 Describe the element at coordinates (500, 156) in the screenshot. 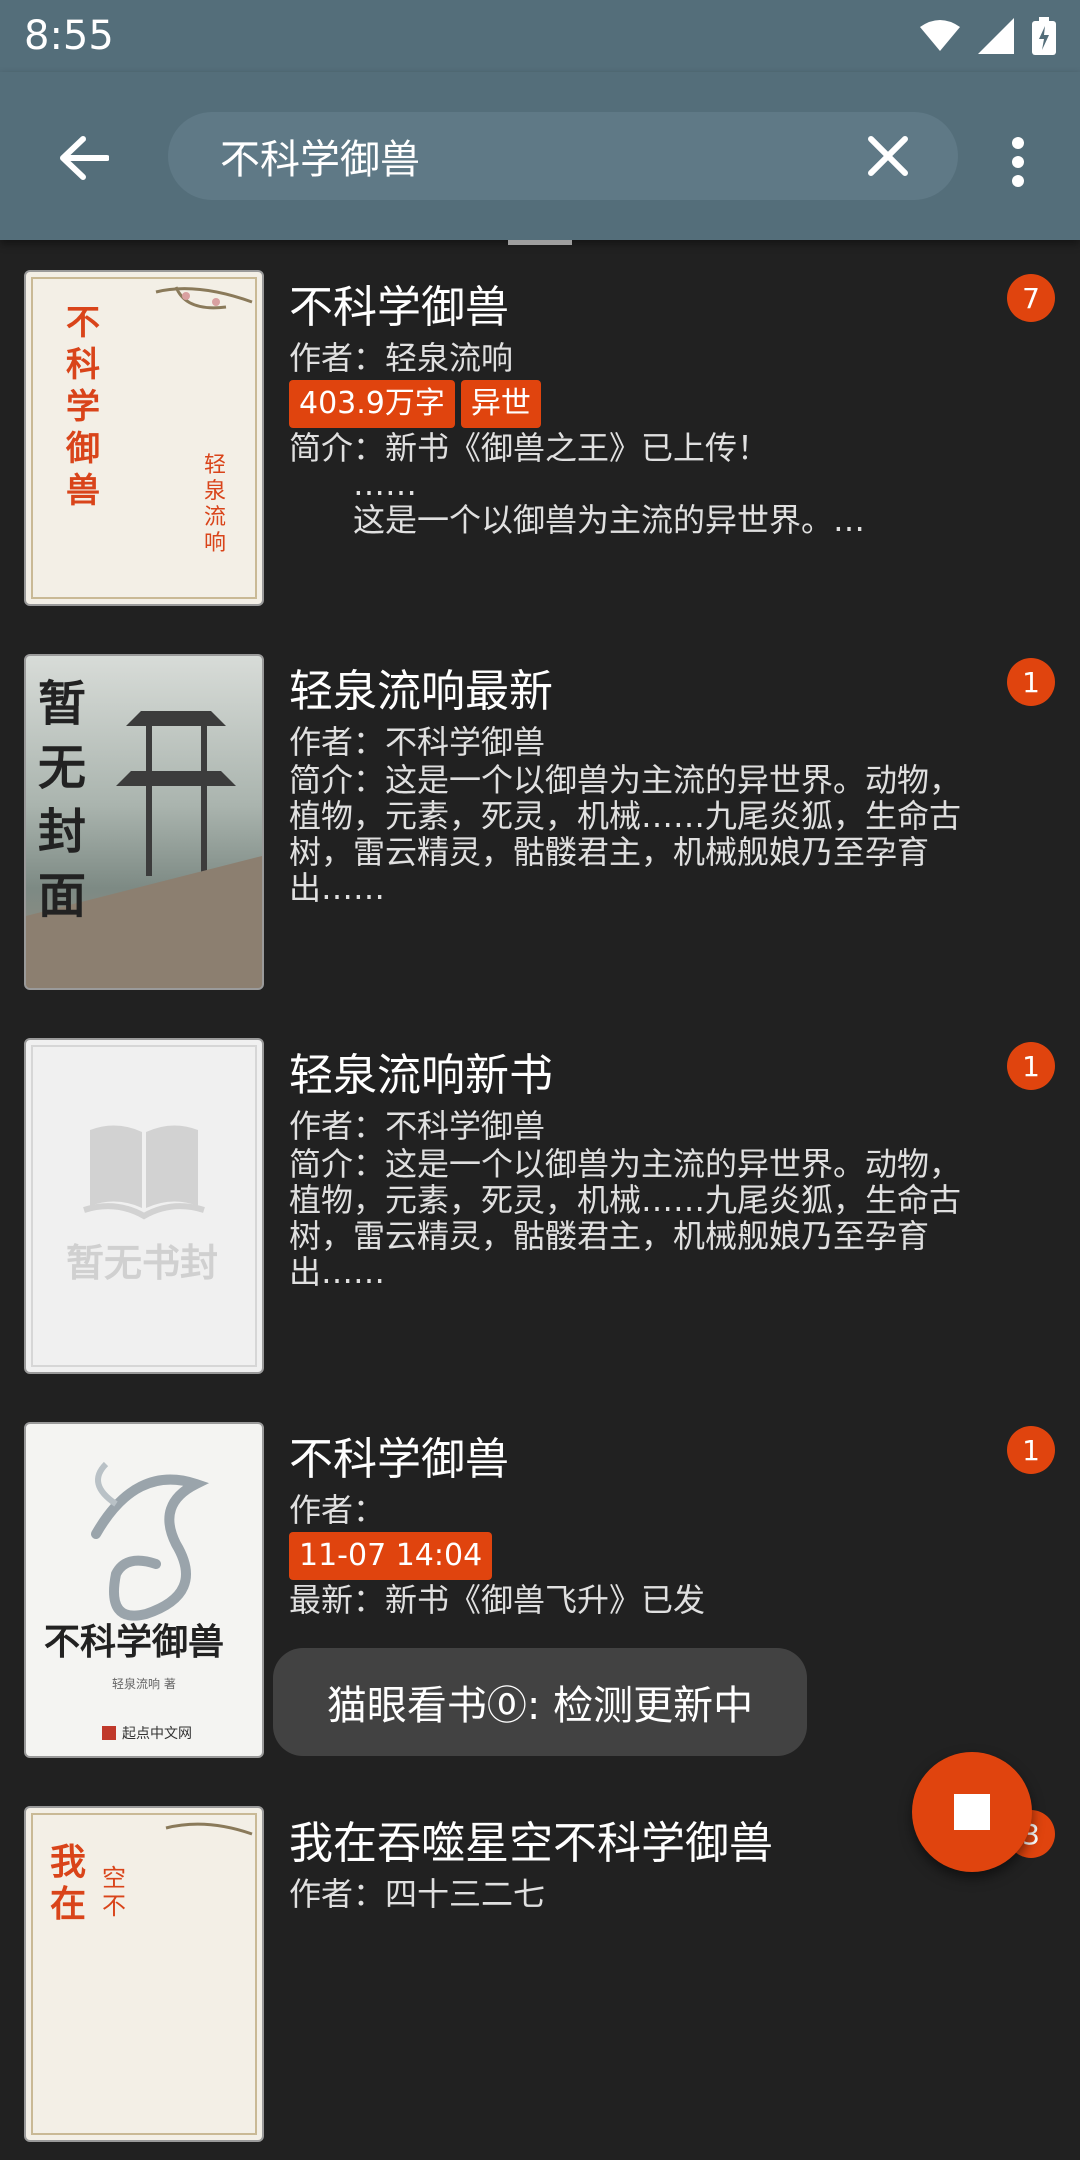

I see `search-input` at that location.